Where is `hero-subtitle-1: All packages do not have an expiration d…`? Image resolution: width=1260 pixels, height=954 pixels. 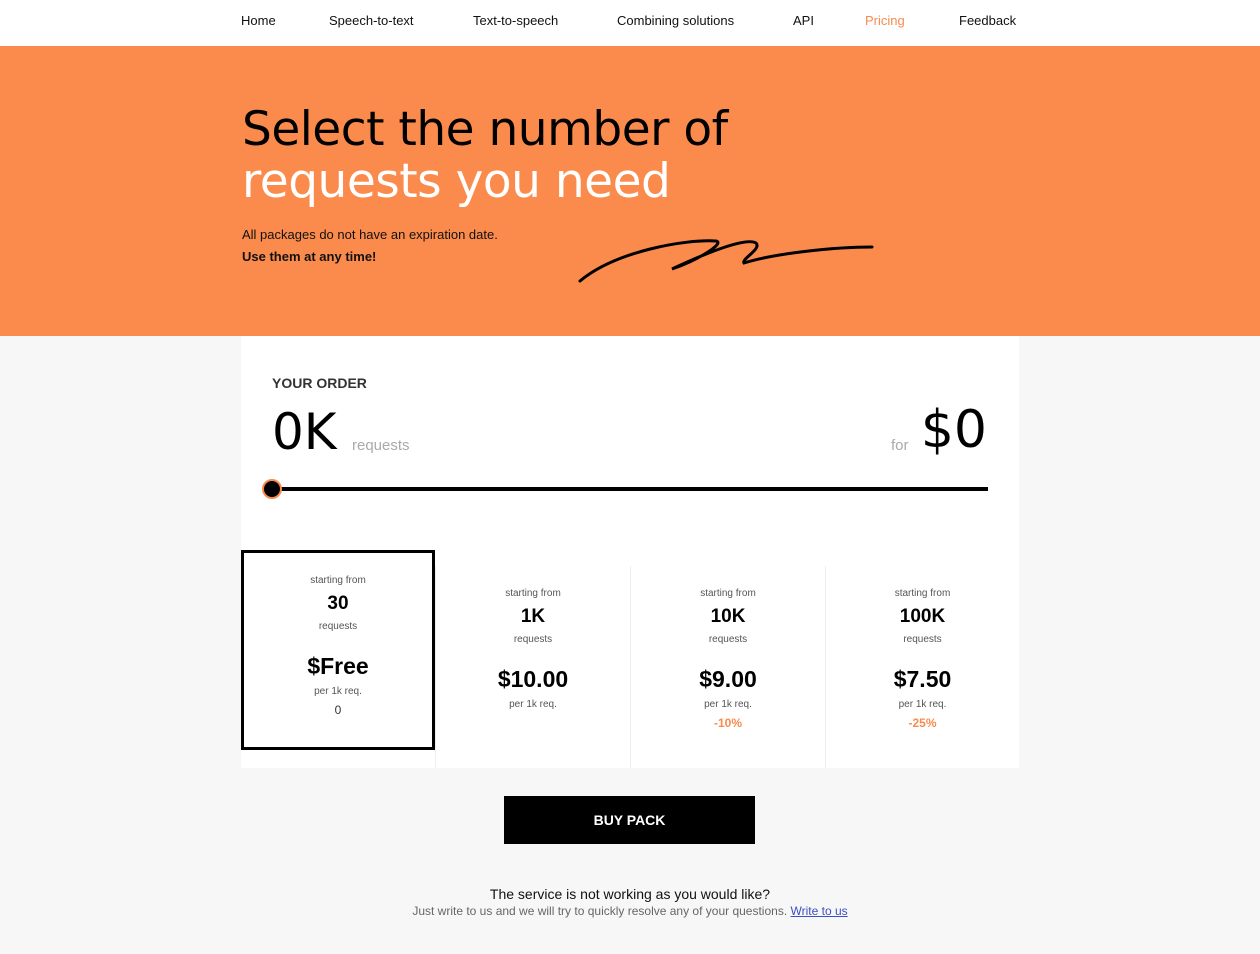 hero-subtitle-1: All packages do not have an expiration d… is located at coordinates (370, 234).